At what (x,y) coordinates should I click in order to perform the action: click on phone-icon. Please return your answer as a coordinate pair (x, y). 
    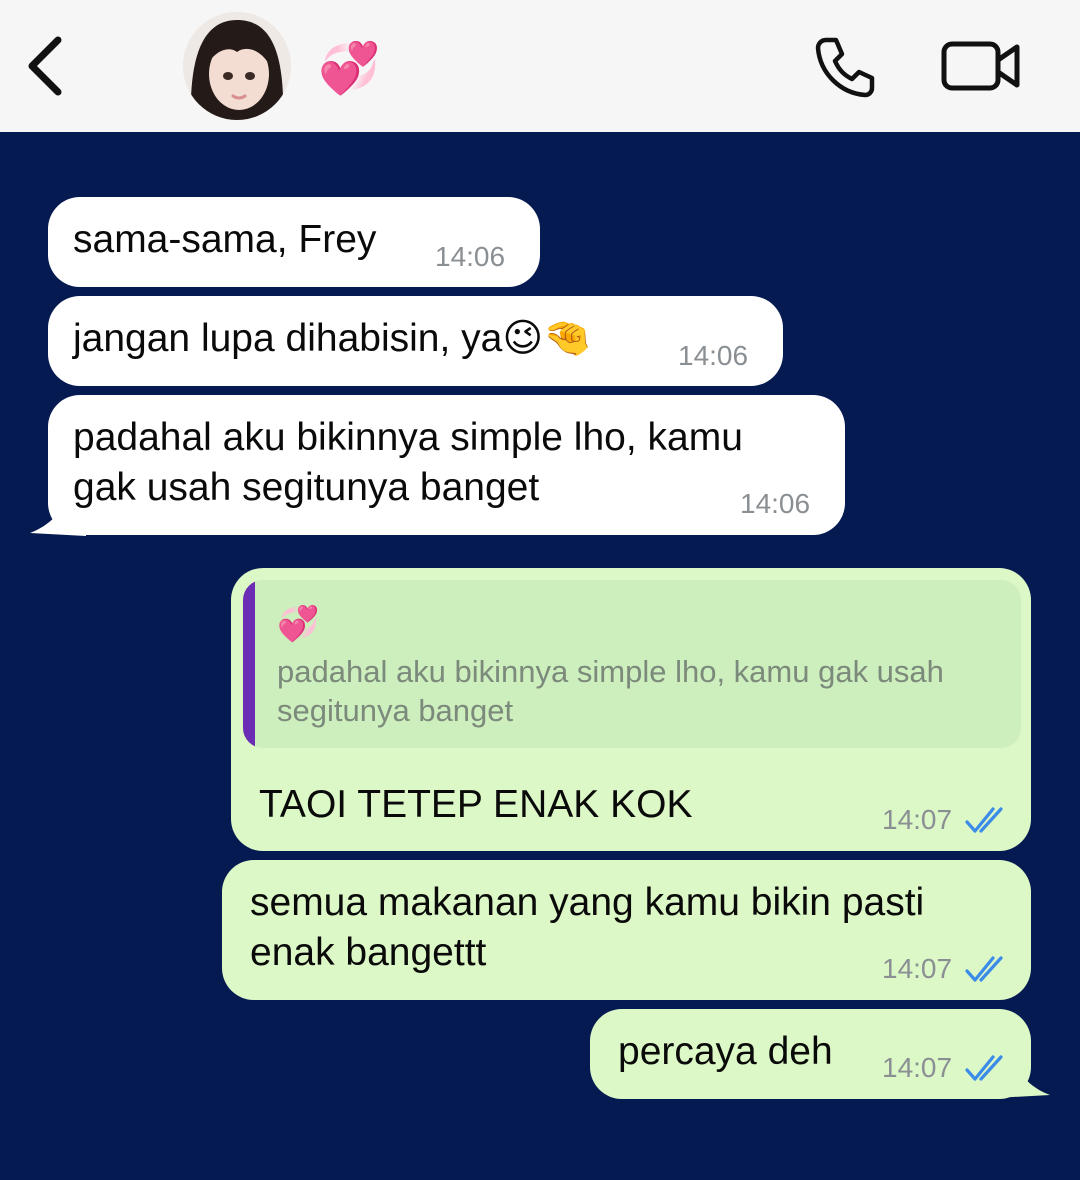
    Looking at the image, I should click on (845, 67).